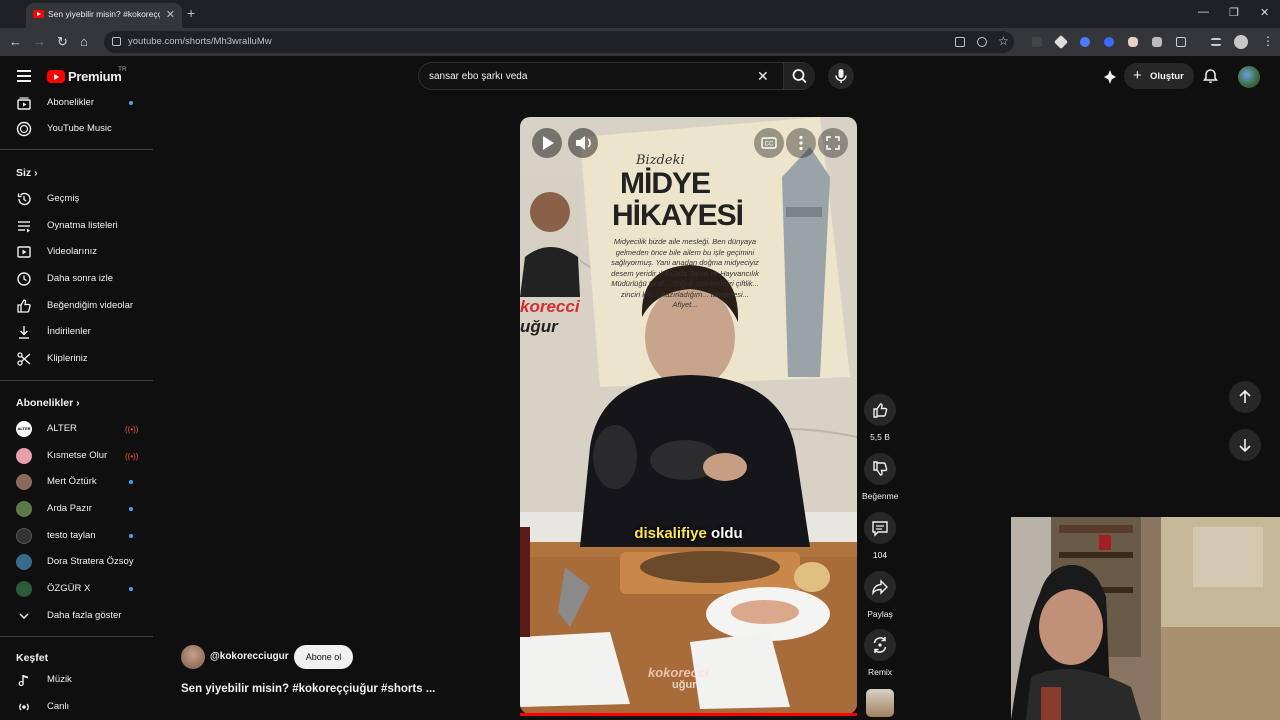 The width and height of the screenshot is (1280, 720). I want to click on channel-avatar, so click(193, 657).